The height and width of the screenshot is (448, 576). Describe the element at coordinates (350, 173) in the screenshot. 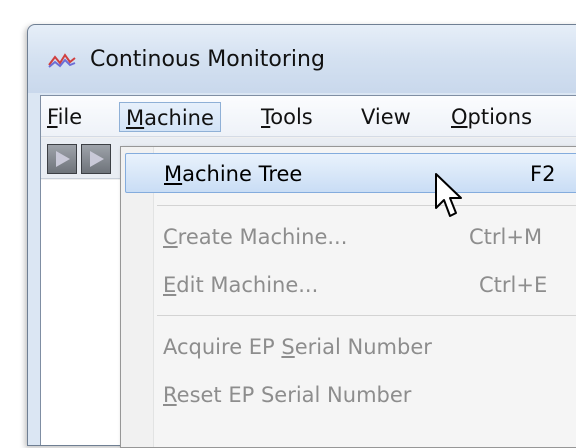

I see `menu-item-machine-tree: Machine Tree F2` at that location.